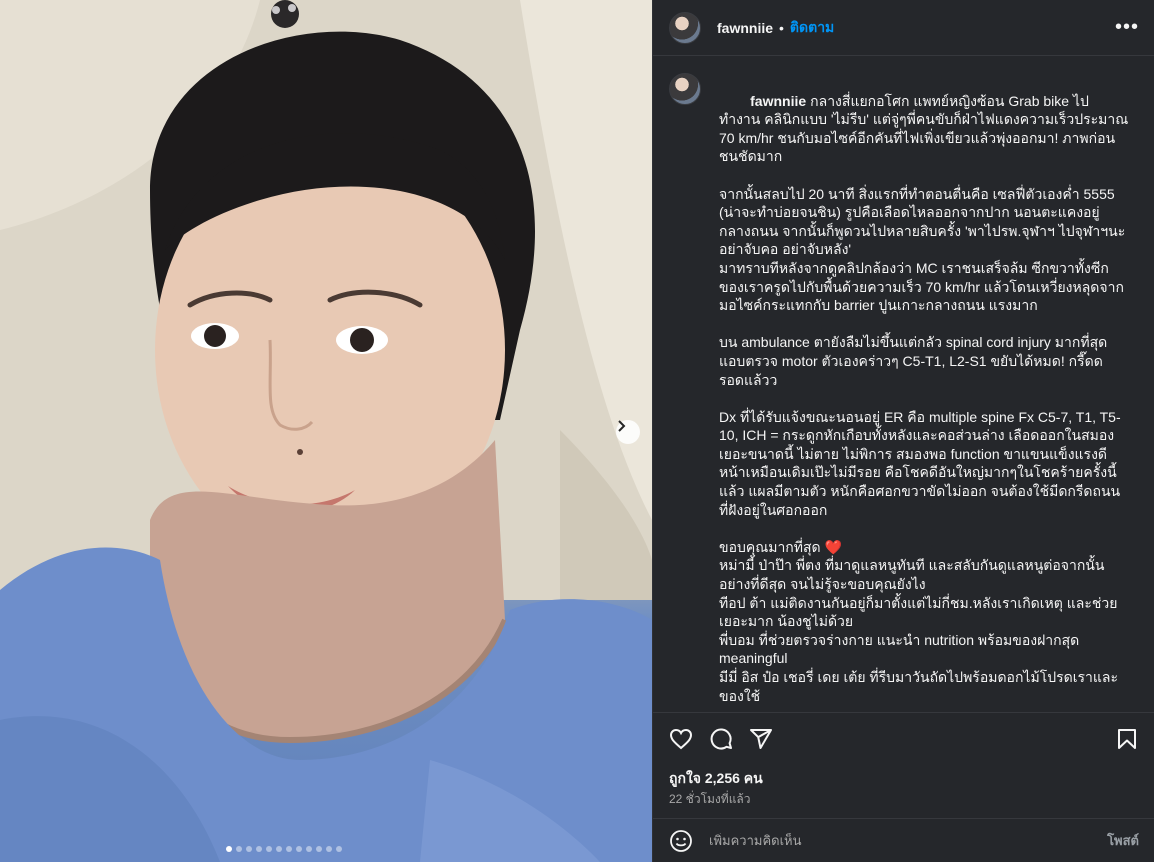  Describe the element at coordinates (1127, 27) in the screenshot. I see `more-options-icon: •••` at that location.